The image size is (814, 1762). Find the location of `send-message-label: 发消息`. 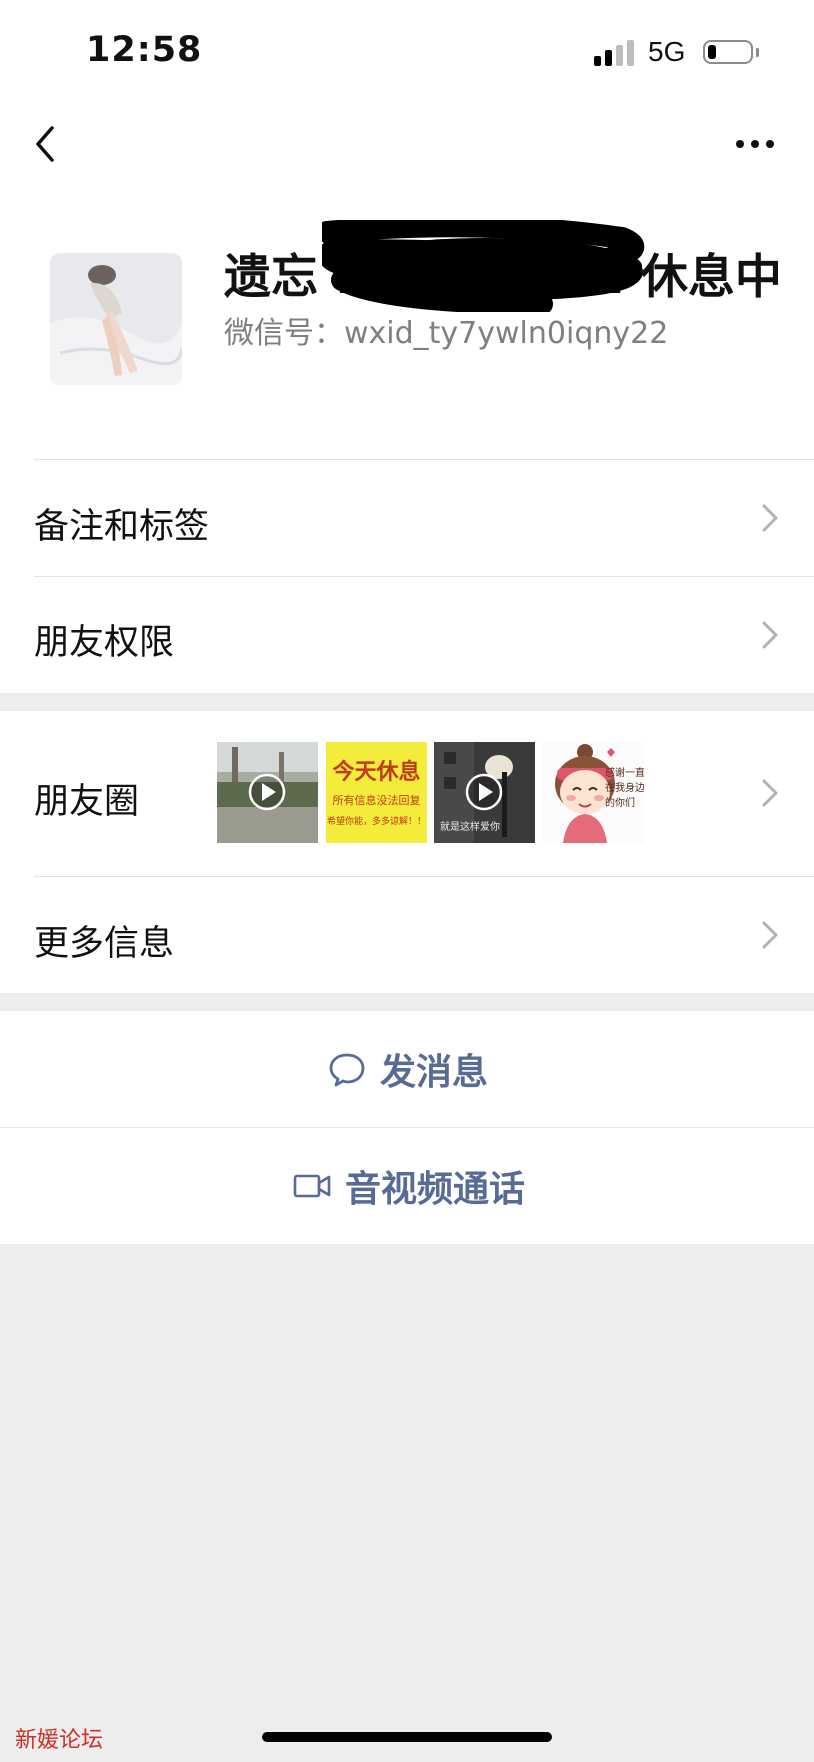

send-message-label: 发消息 is located at coordinates (434, 1072).